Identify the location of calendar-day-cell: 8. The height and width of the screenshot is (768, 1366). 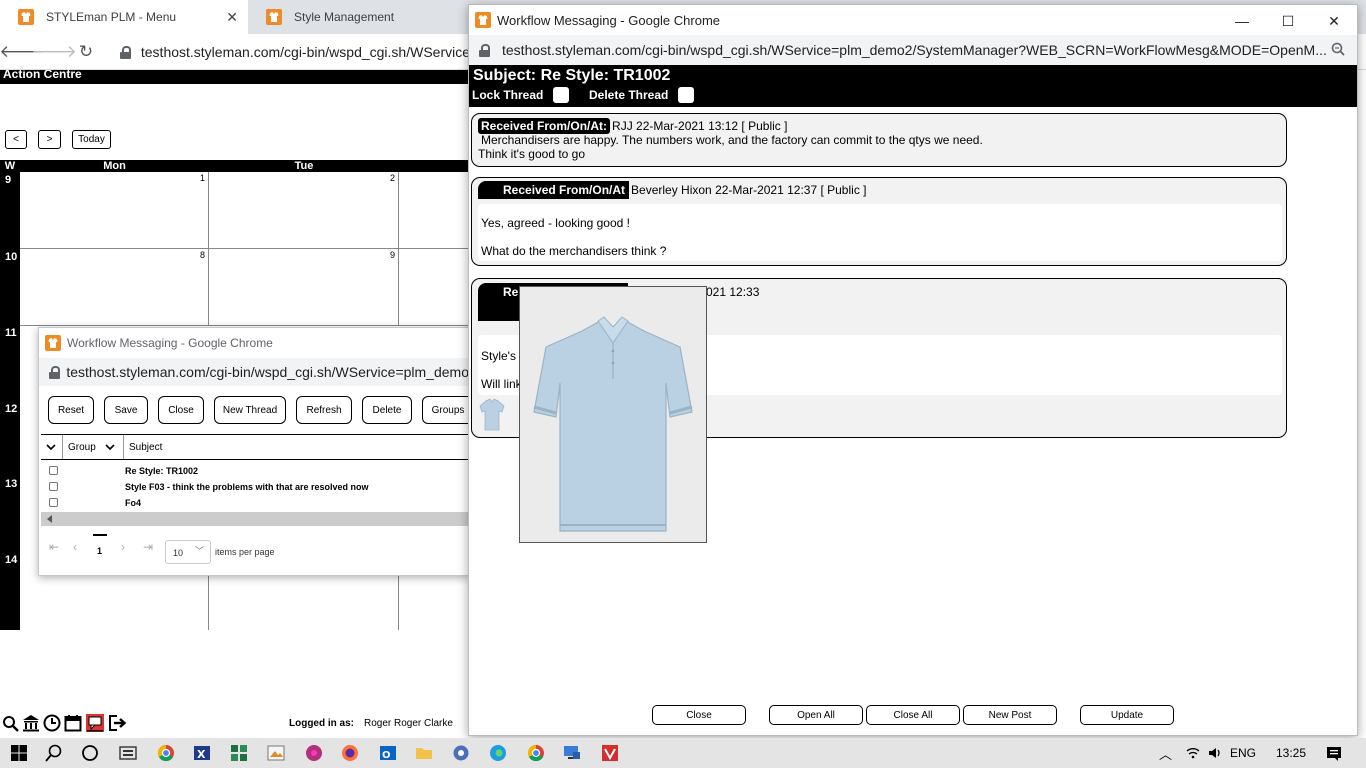
(114, 287).